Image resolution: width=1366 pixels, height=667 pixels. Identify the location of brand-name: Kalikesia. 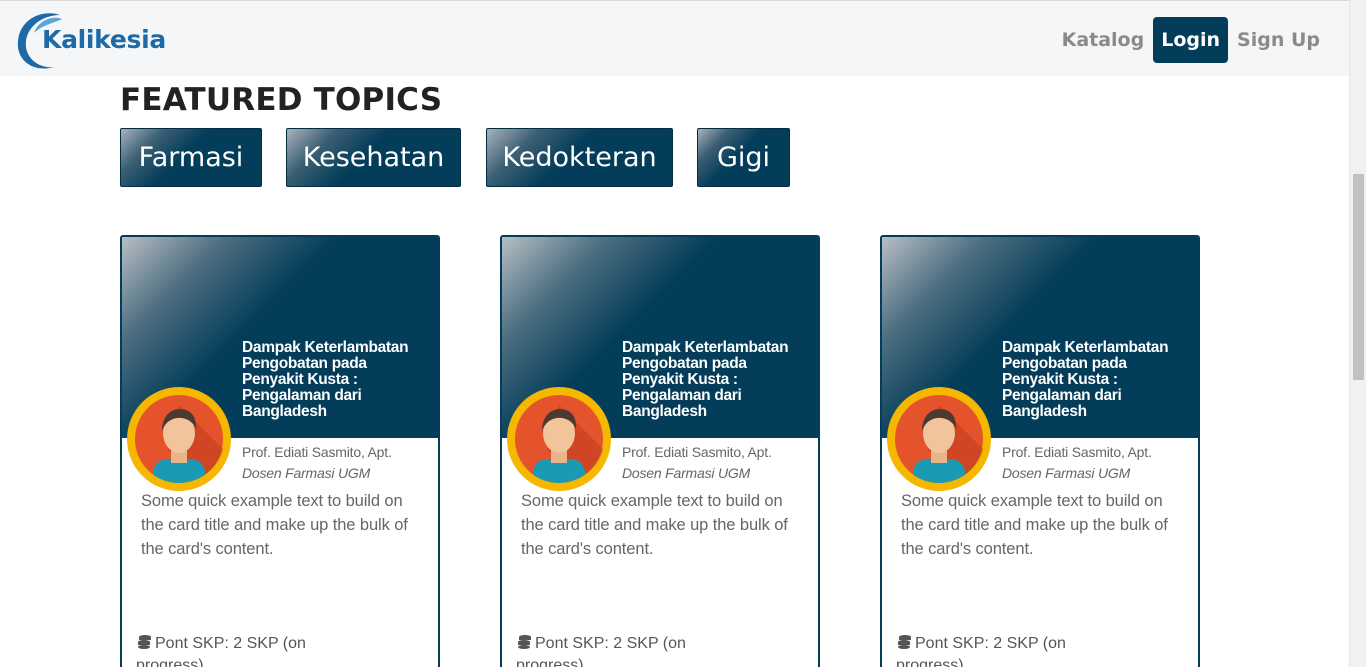
(104, 39).